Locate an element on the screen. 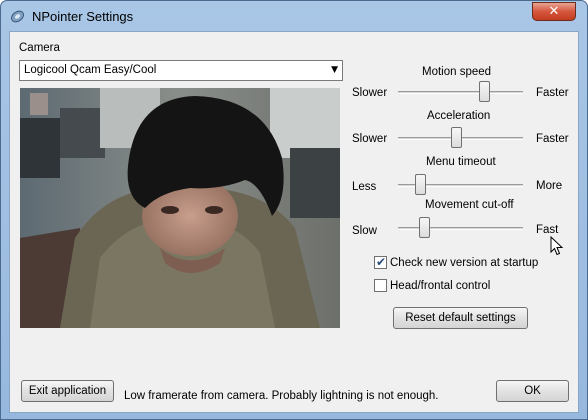  acceleration-max-label: Faster is located at coordinates (552, 139).